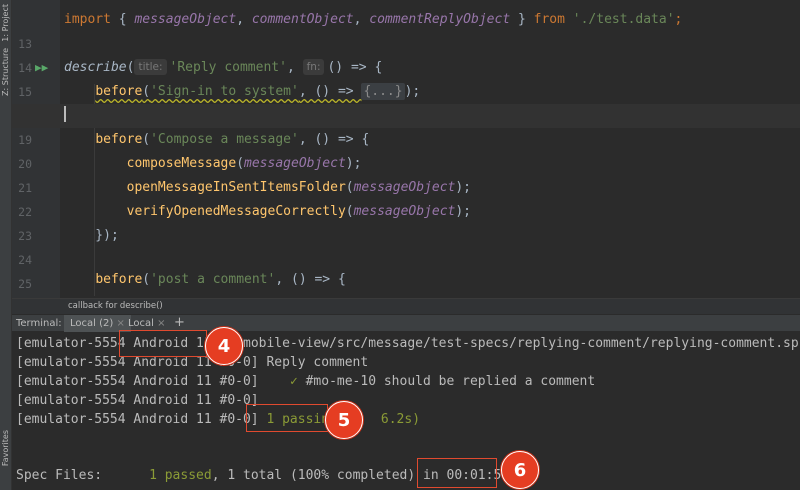 This screenshot has width=800, height=490. What do you see at coordinates (39, 323) in the screenshot?
I see `terminal-label: Terminal:` at bounding box center [39, 323].